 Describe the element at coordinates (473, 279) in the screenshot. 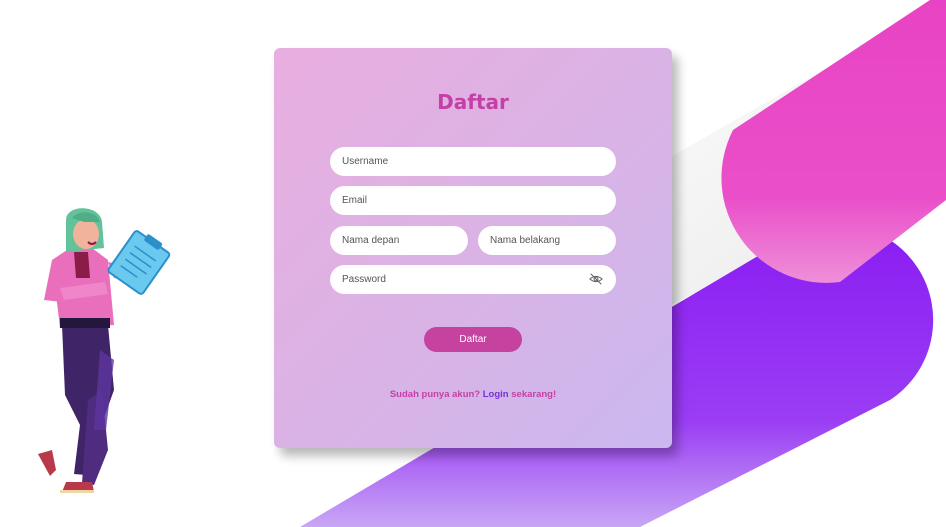

I see `password-input` at that location.